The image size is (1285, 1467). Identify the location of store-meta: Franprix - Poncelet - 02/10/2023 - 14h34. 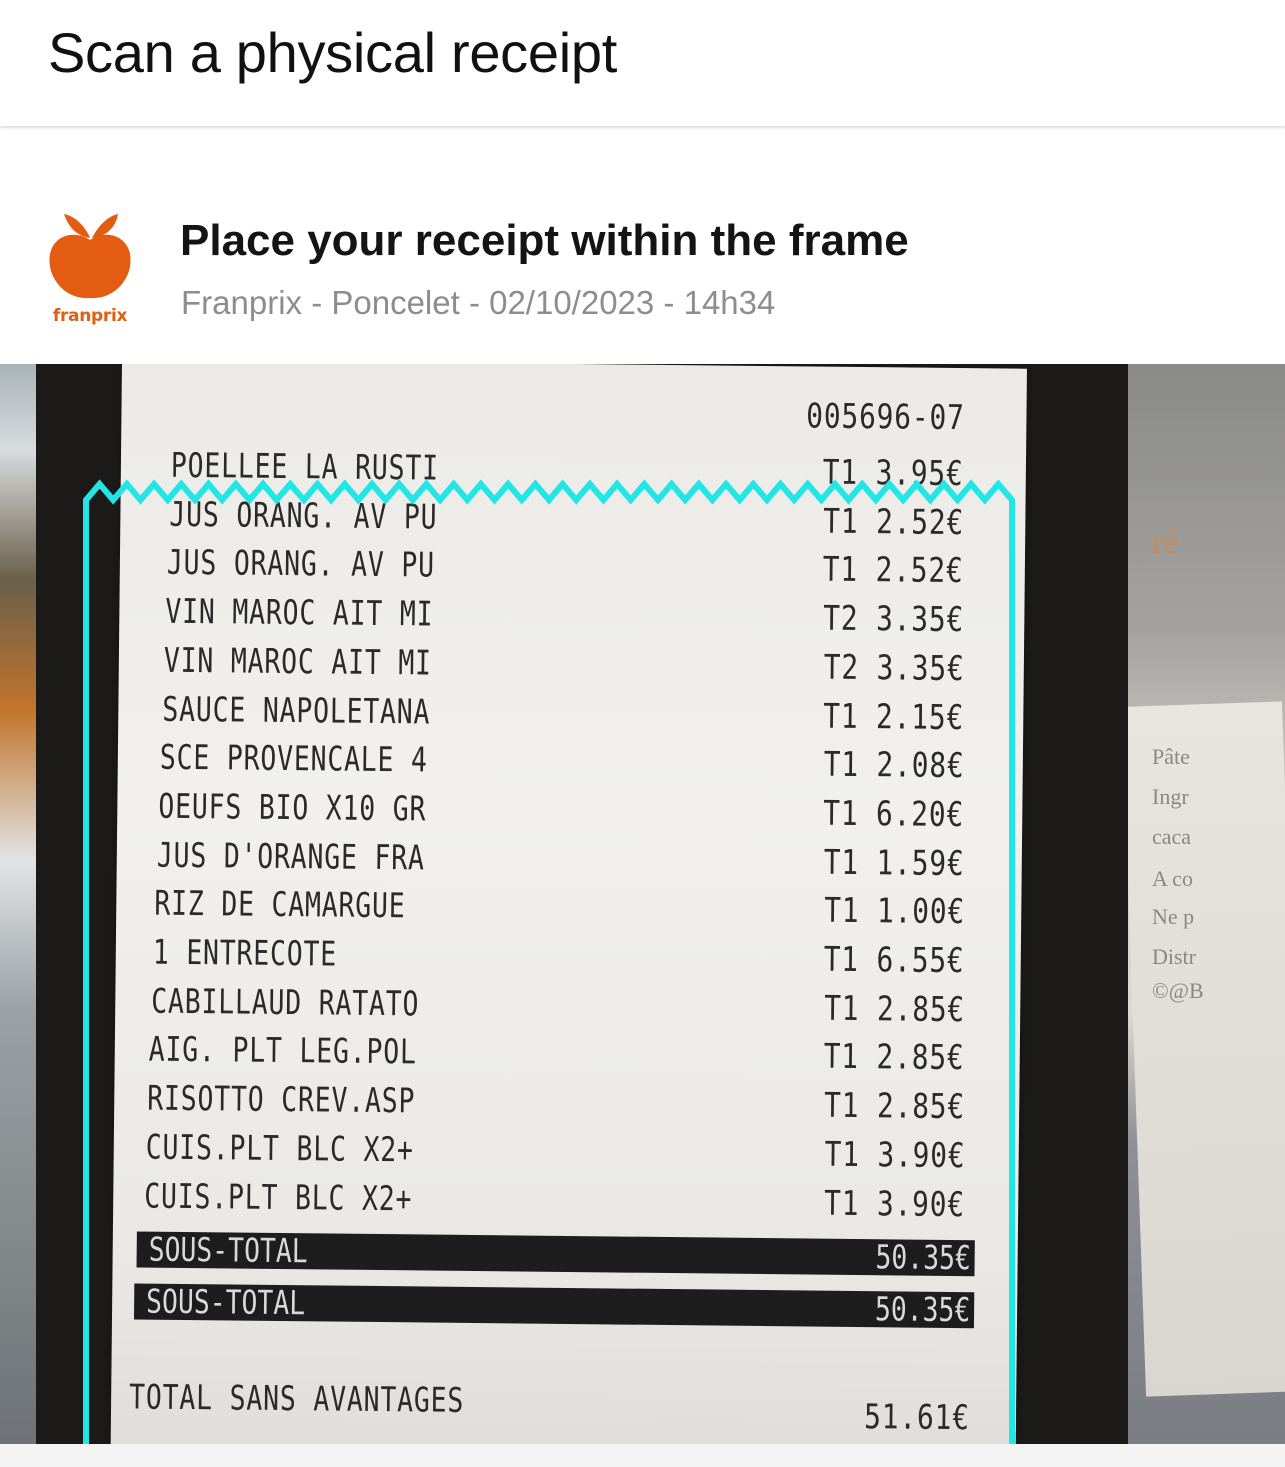
(478, 302).